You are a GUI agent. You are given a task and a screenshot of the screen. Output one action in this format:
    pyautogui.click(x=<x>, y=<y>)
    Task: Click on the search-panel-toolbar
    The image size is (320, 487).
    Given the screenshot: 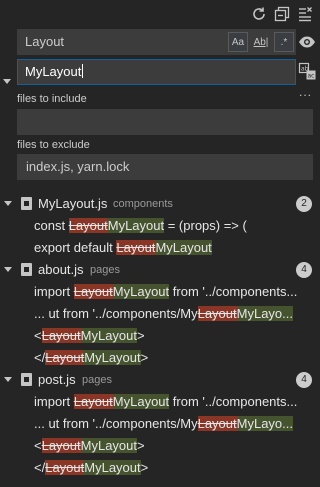 What is the action you would take?
    pyautogui.click(x=160, y=15)
    